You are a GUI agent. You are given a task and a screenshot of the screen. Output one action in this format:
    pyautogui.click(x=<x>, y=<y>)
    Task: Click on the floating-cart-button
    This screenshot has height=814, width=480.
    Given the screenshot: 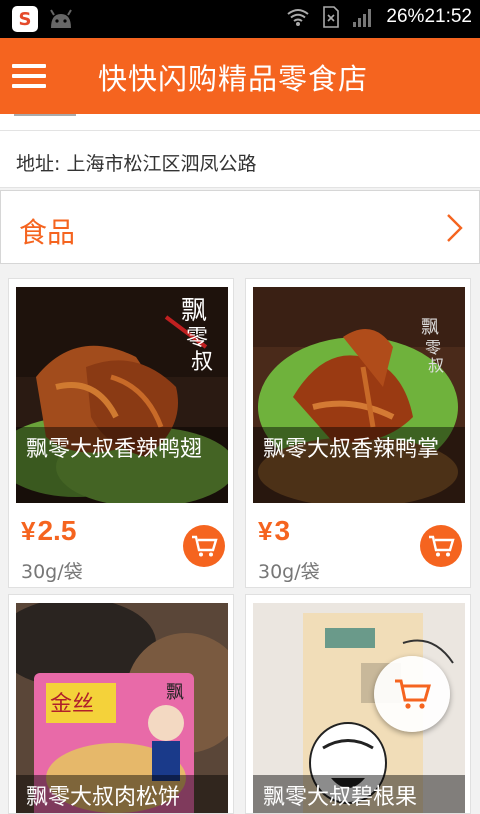 What is the action you would take?
    pyautogui.click(x=412, y=694)
    